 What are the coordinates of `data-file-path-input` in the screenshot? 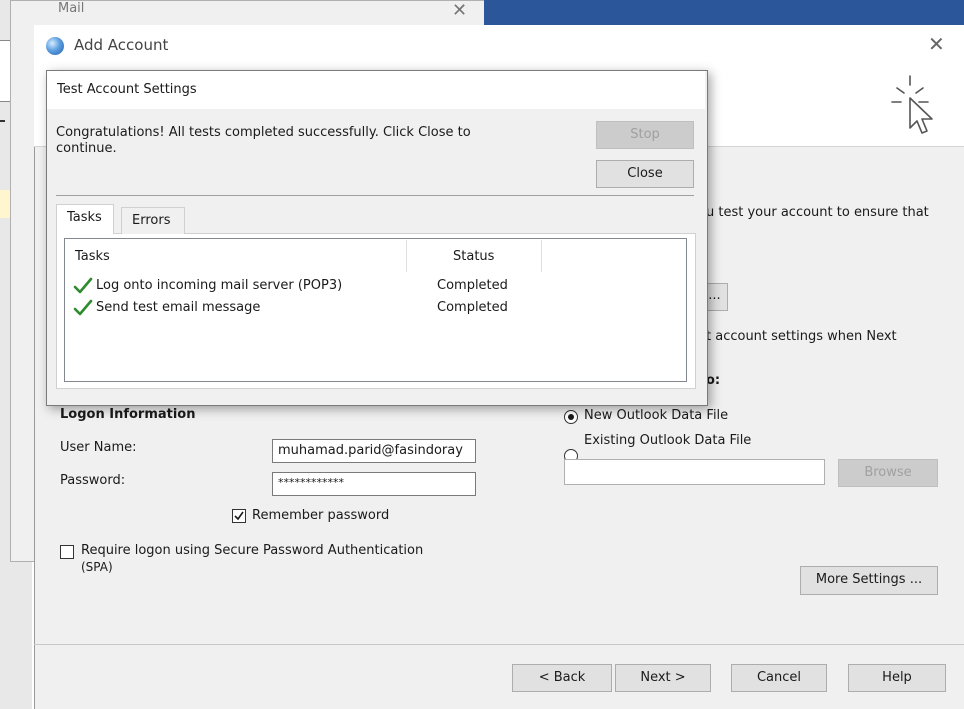 It's located at (694, 472).